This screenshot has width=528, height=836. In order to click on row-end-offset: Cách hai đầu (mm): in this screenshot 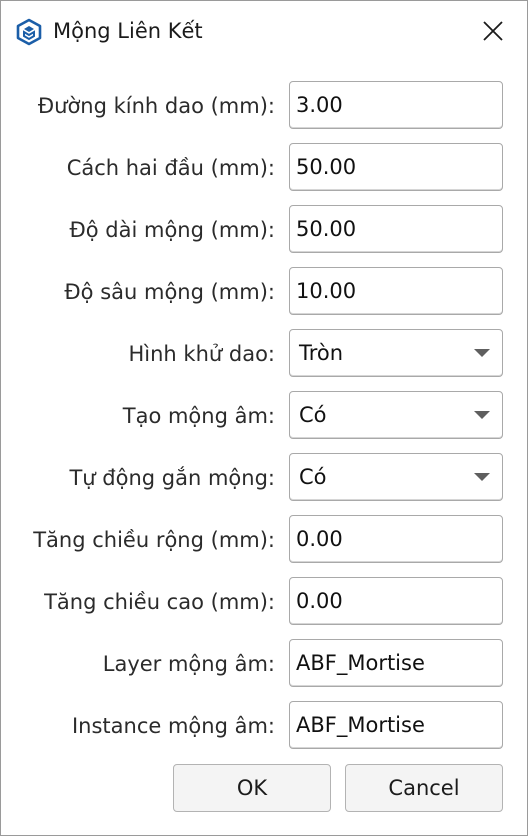, I will do `click(264, 168)`.